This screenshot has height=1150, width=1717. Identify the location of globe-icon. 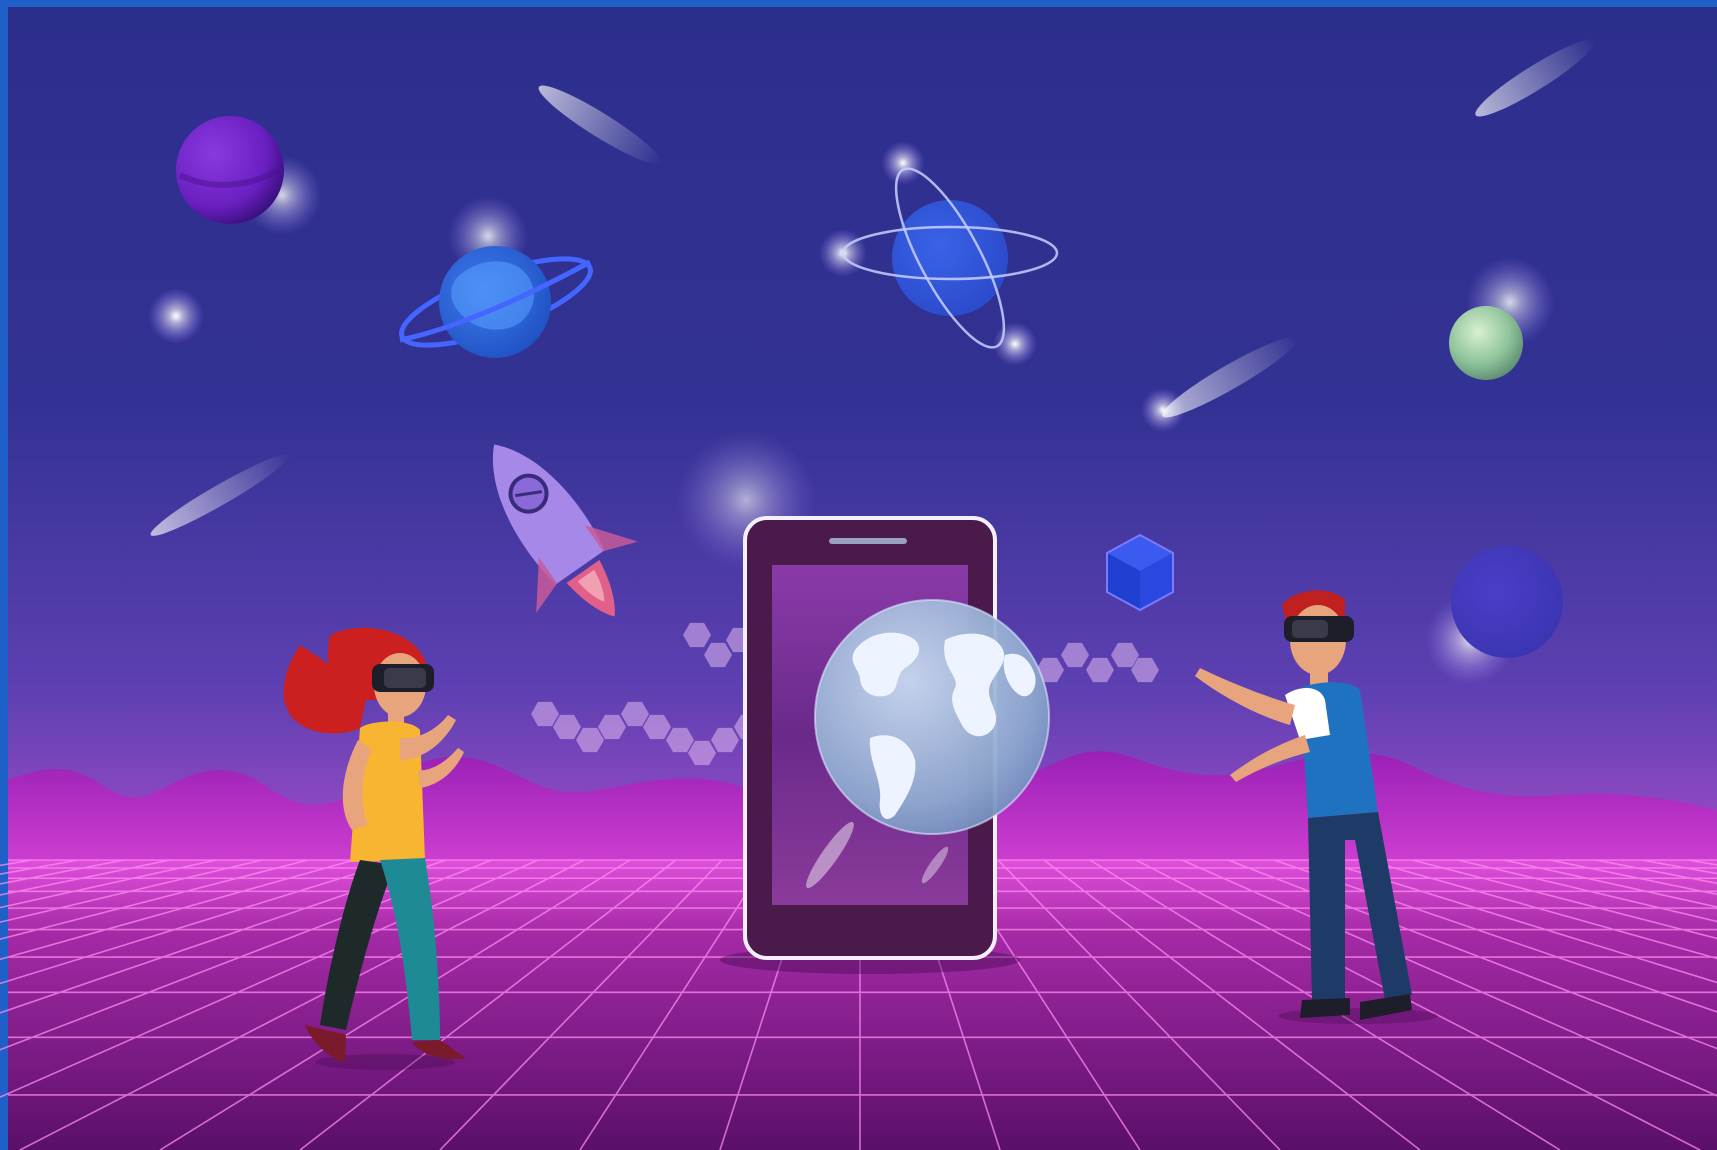
(932, 717).